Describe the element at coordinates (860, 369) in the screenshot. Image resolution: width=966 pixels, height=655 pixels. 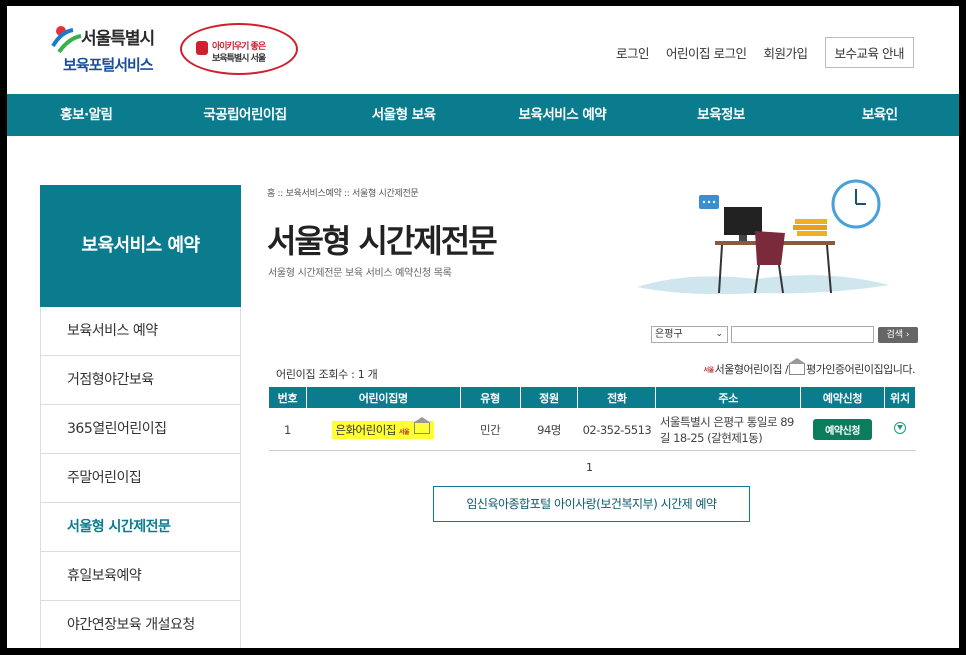
I see `legend-accredited-text: 평가인증어린이집입니다.` at that location.